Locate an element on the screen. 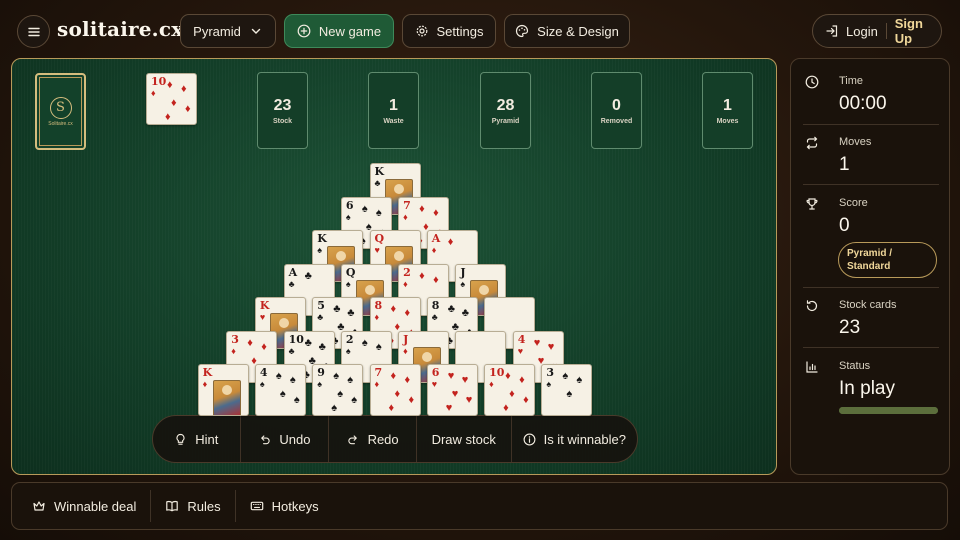 The width and height of the screenshot is (960, 540). new-game-button: New game is located at coordinates (339, 31).